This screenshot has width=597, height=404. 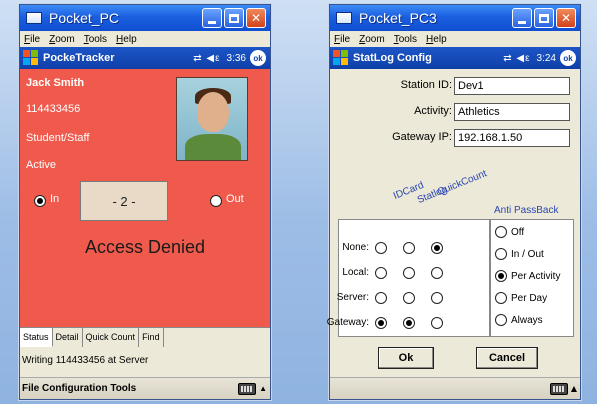 What do you see at coordinates (36, 337) in the screenshot?
I see `tab-status: Status` at bounding box center [36, 337].